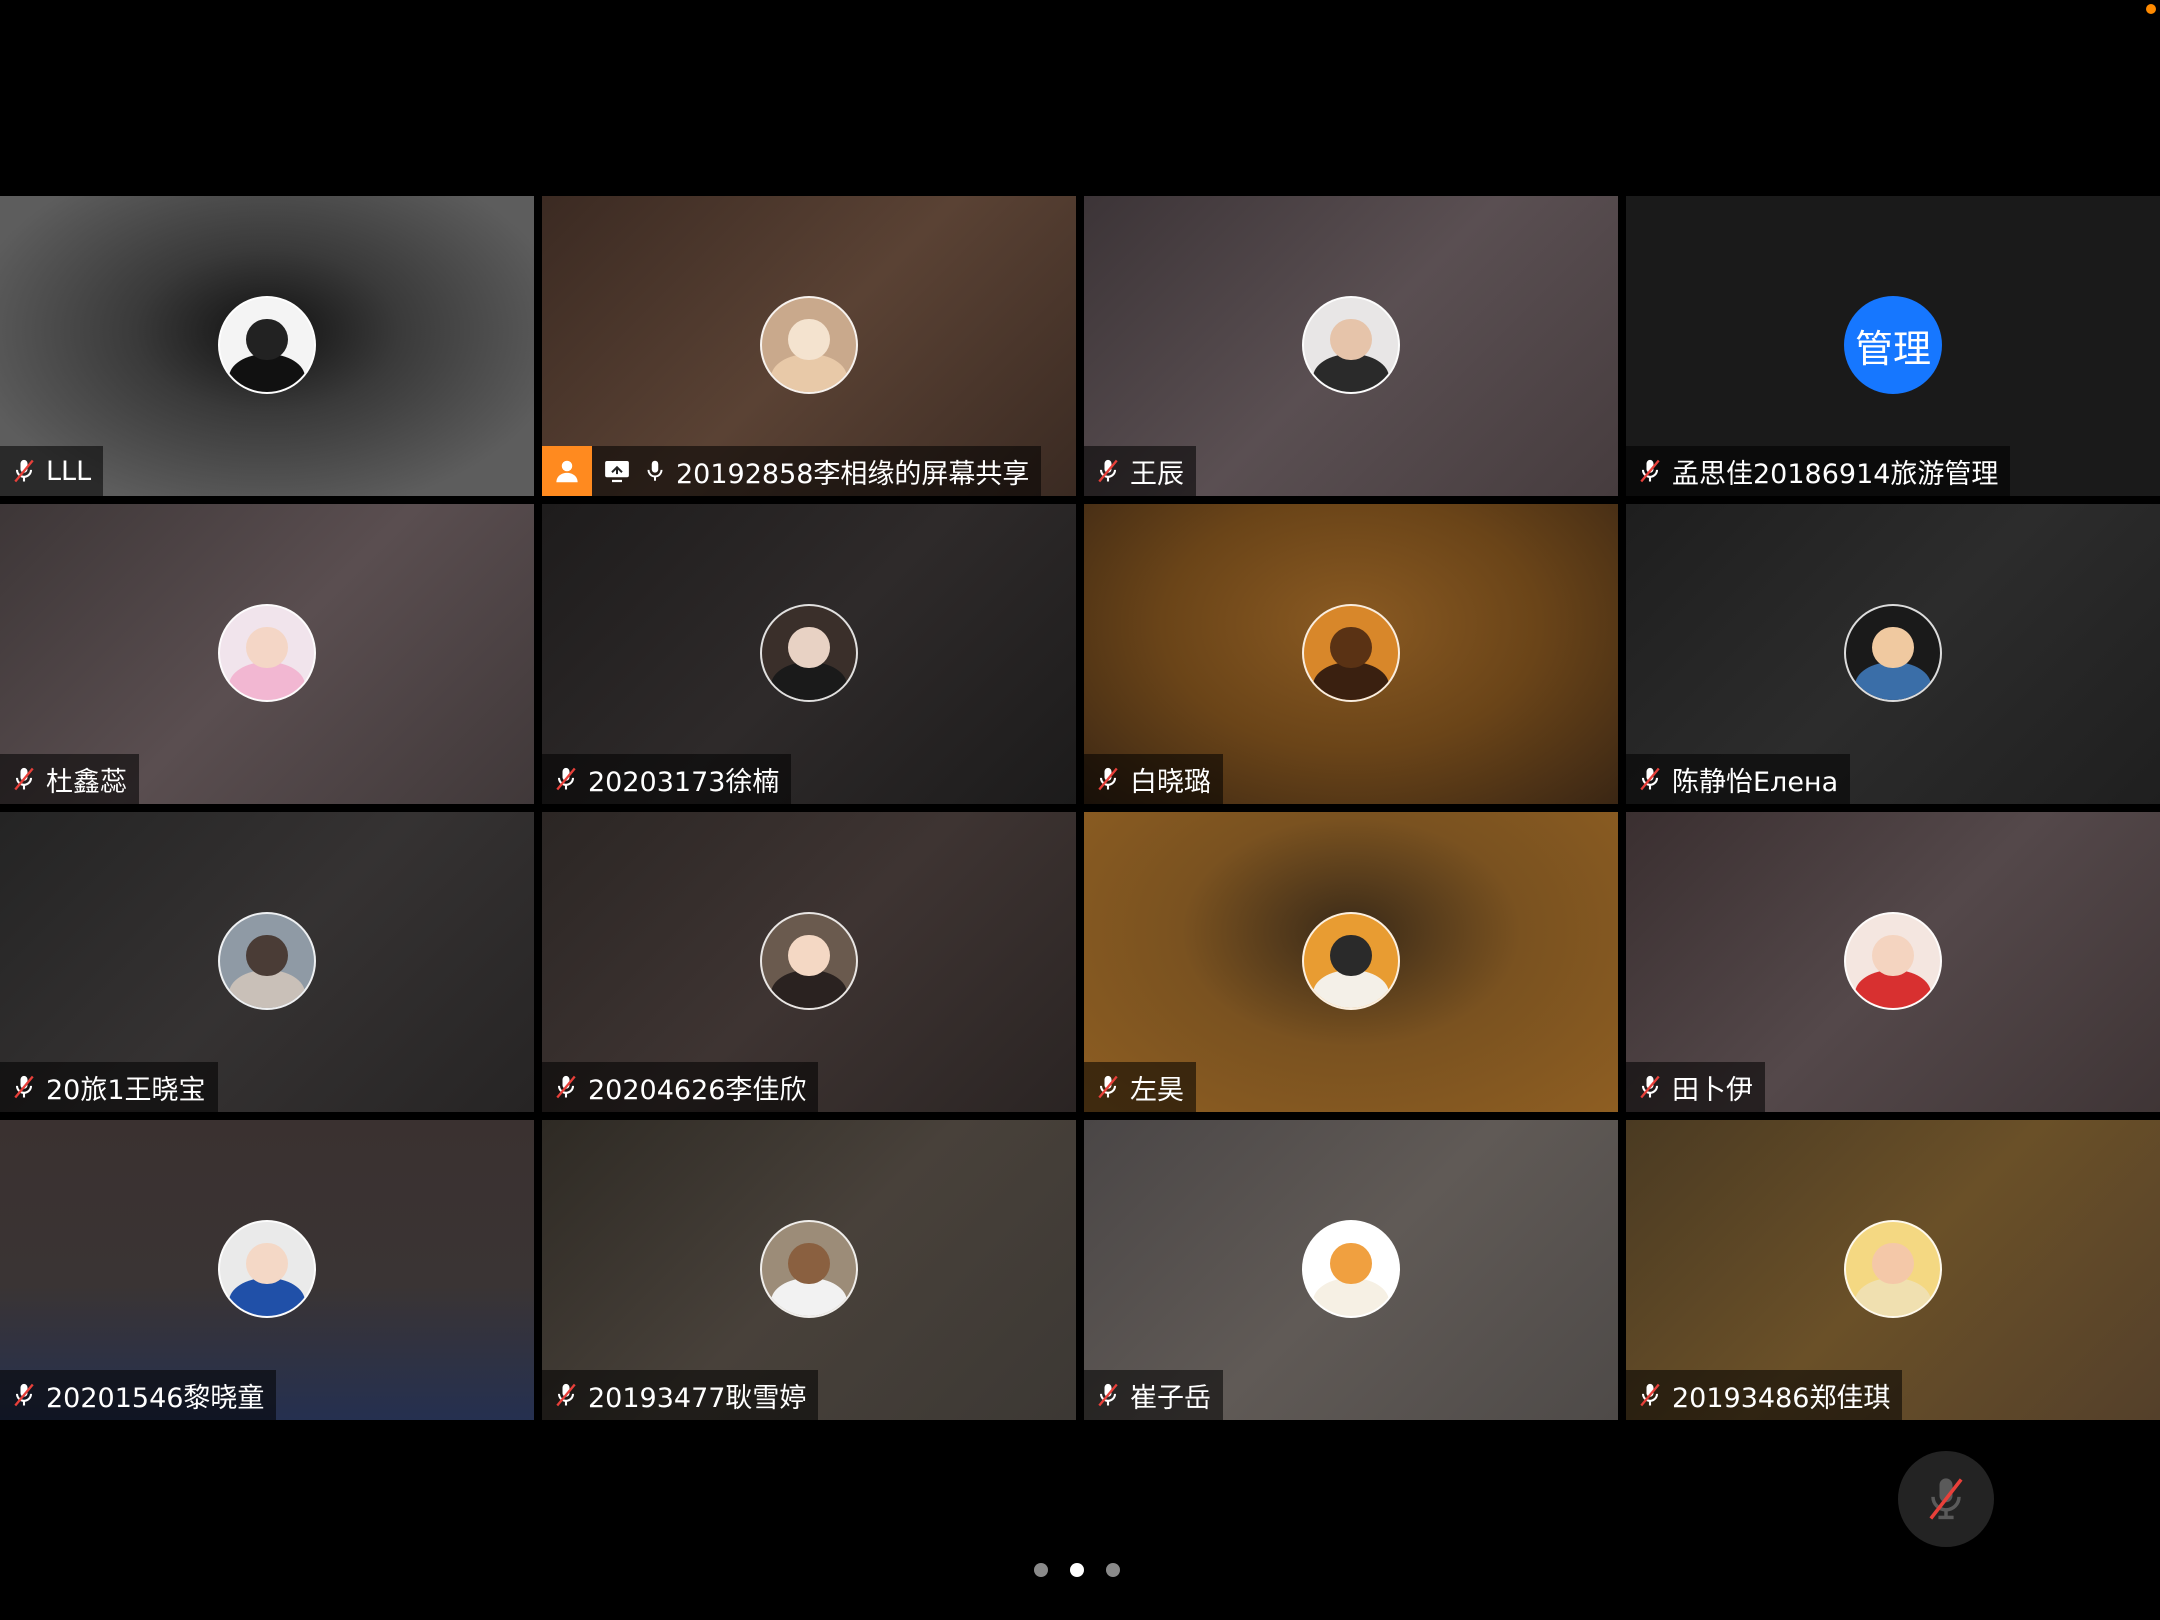  I want to click on participant-name: 白晓璐, so click(1170, 782).